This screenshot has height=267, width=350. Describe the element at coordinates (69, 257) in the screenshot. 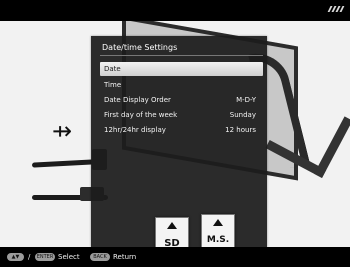

I see `select-label: Select` at that location.